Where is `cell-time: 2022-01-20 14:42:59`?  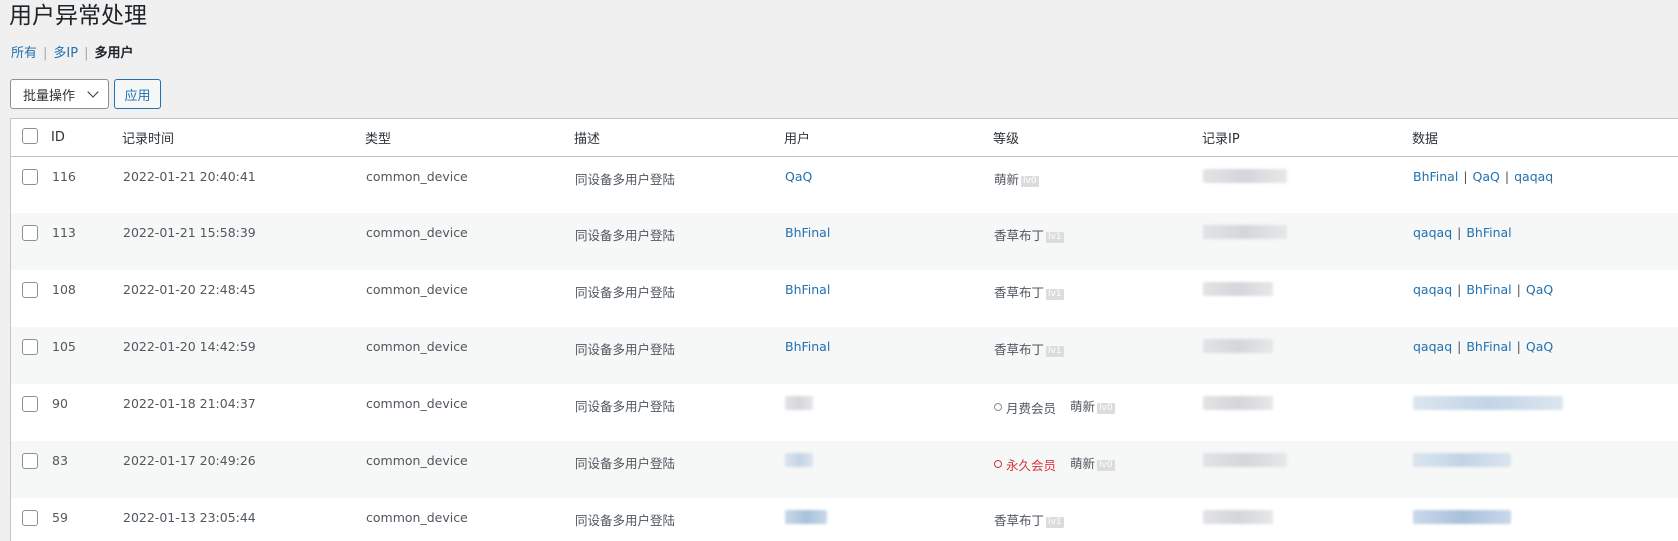
cell-time: 2022-01-20 14:42:59 is located at coordinates (189, 346).